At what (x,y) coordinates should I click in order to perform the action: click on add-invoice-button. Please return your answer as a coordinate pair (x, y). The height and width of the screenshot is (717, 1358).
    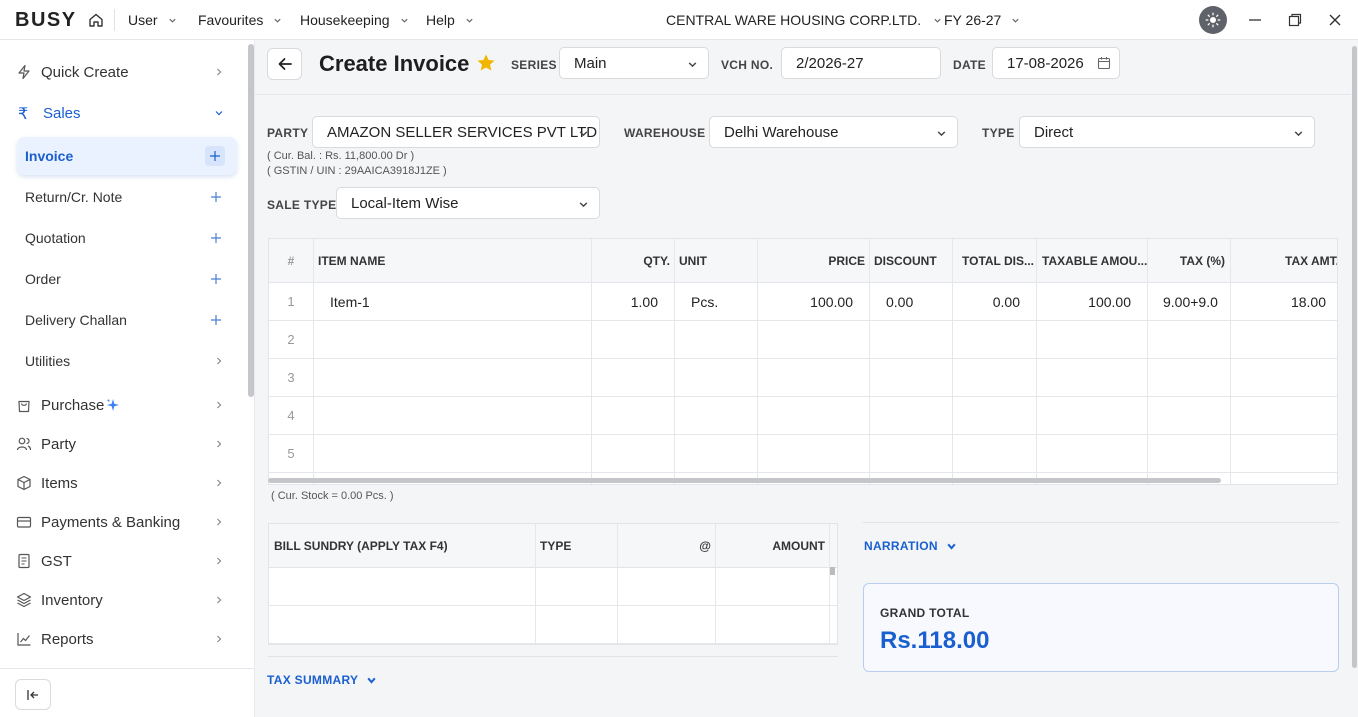
    Looking at the image, I should click on (215, 156).